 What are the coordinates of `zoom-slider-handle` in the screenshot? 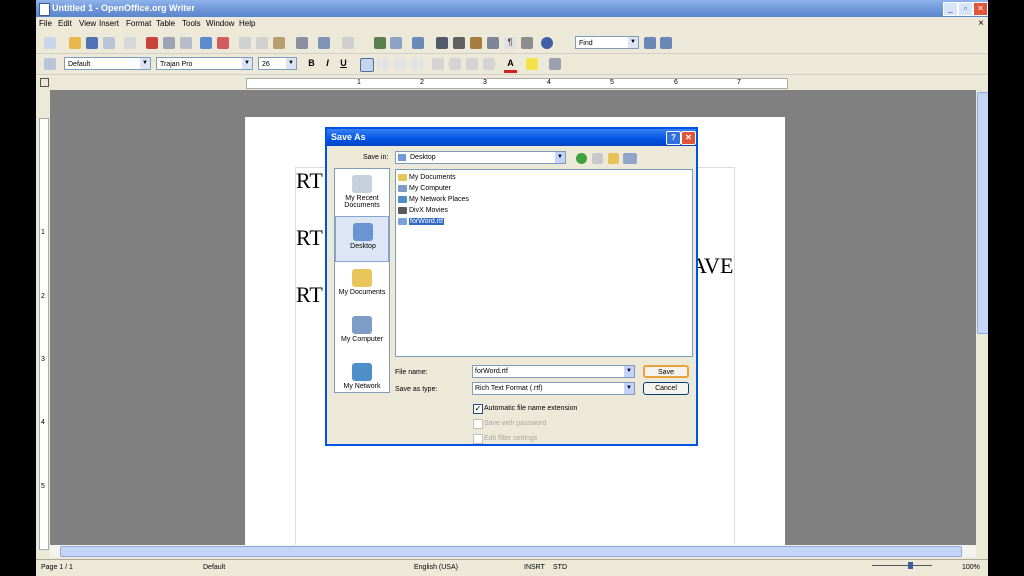 It's located at (910, 565).